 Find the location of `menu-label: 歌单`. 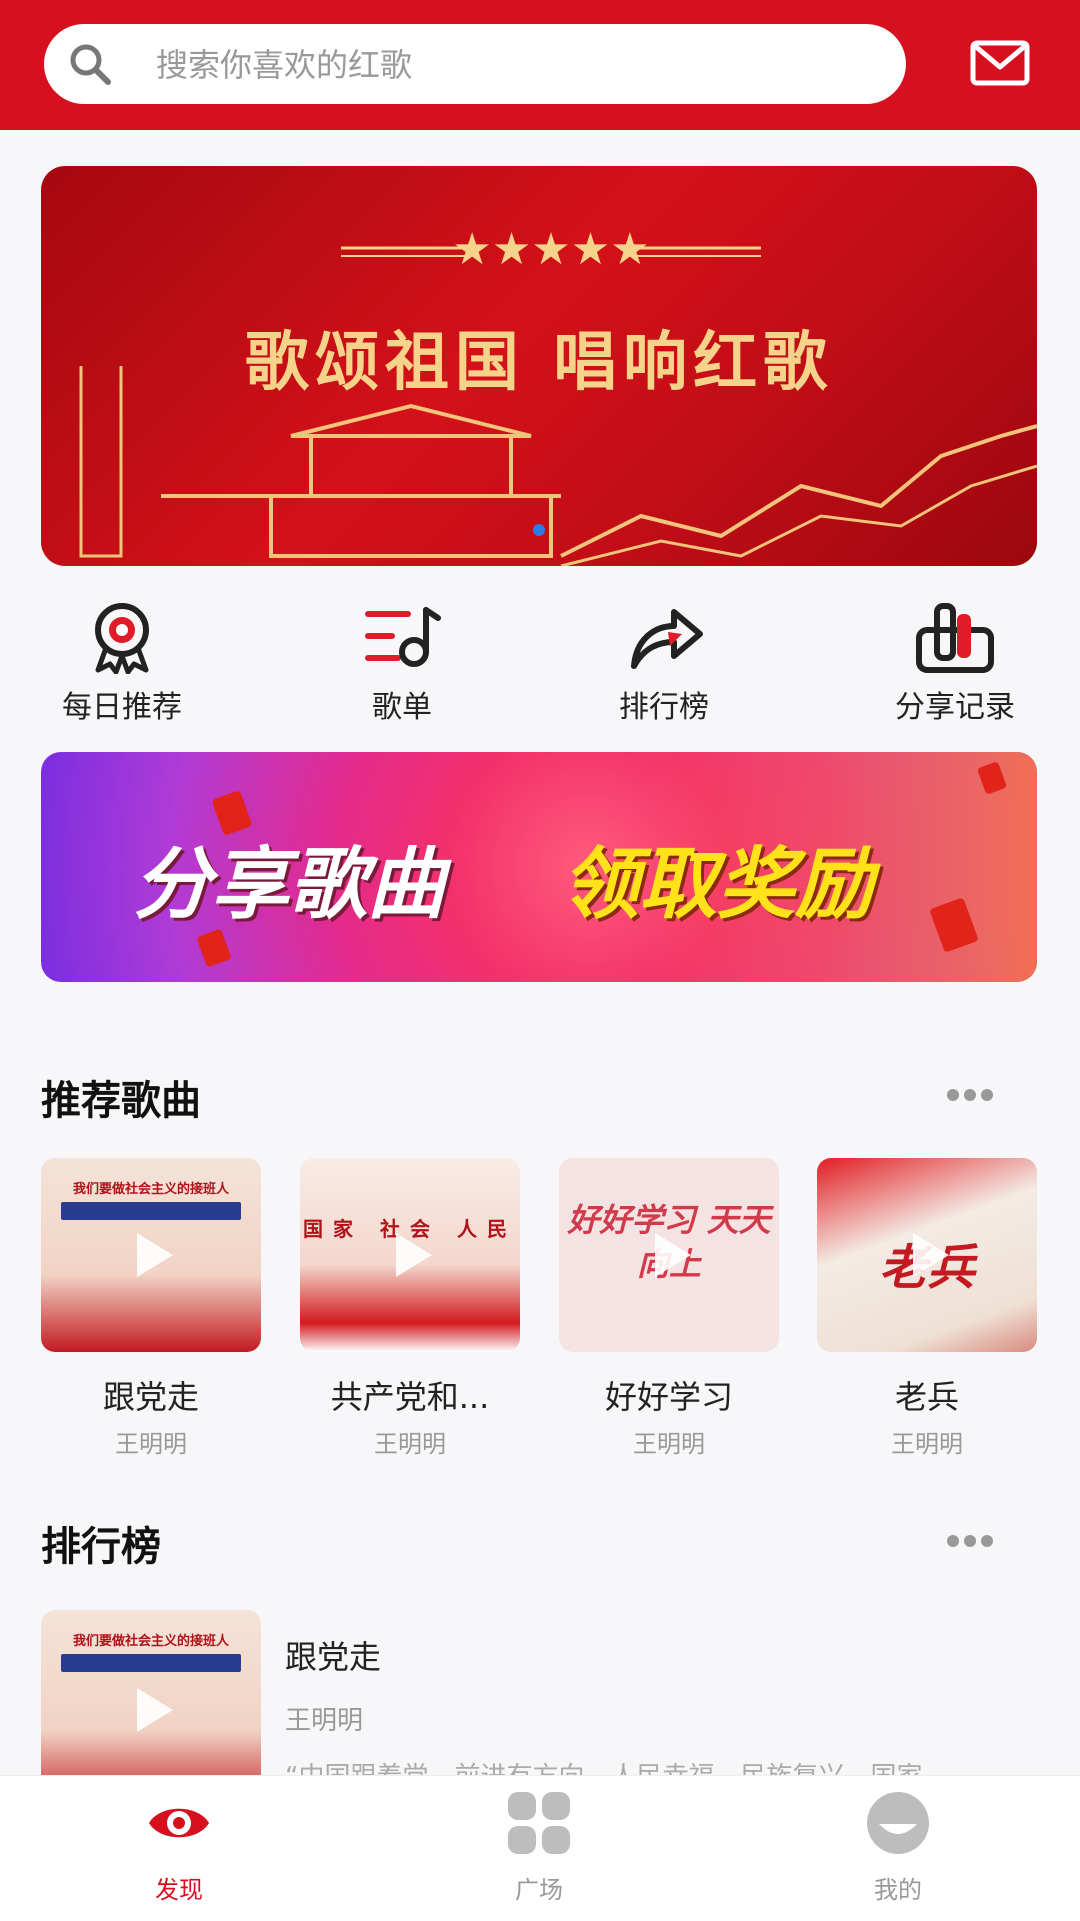

menu-label: 歌单 is located at coordinates (402, 707).